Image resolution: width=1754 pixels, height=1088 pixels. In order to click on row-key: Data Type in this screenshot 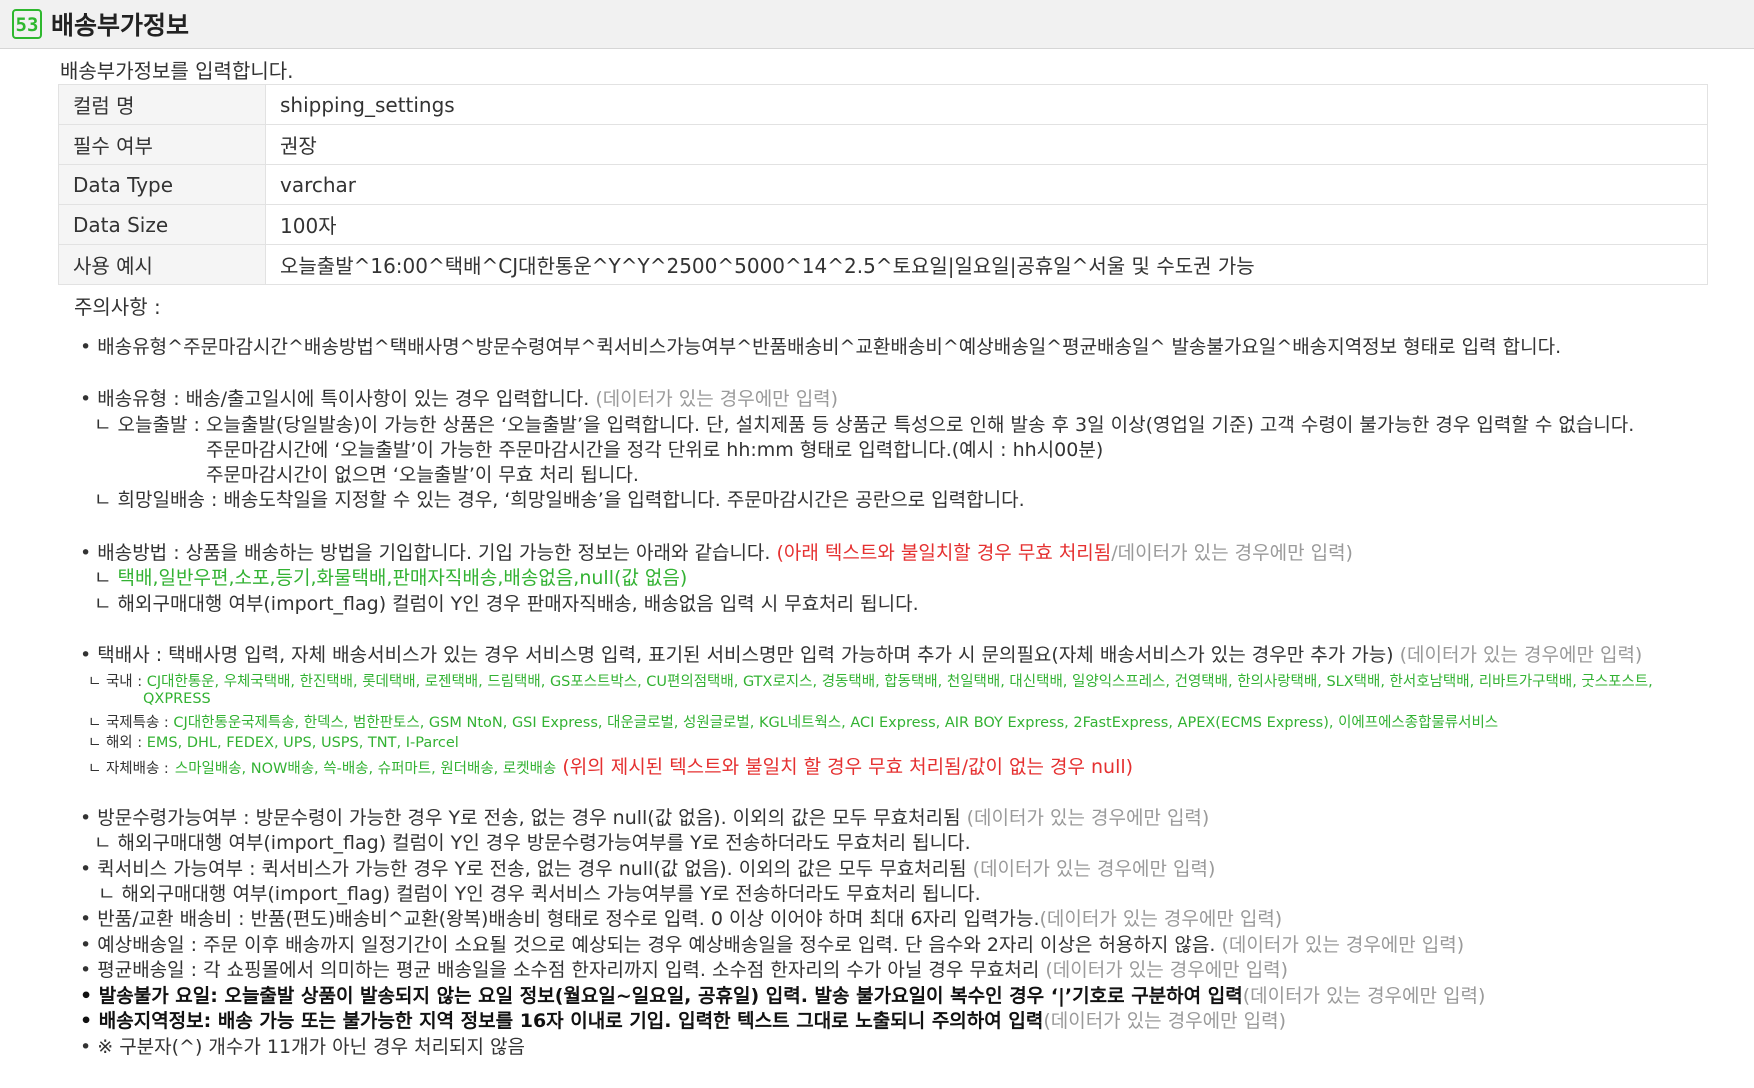, I will do `click(162, 184)`.